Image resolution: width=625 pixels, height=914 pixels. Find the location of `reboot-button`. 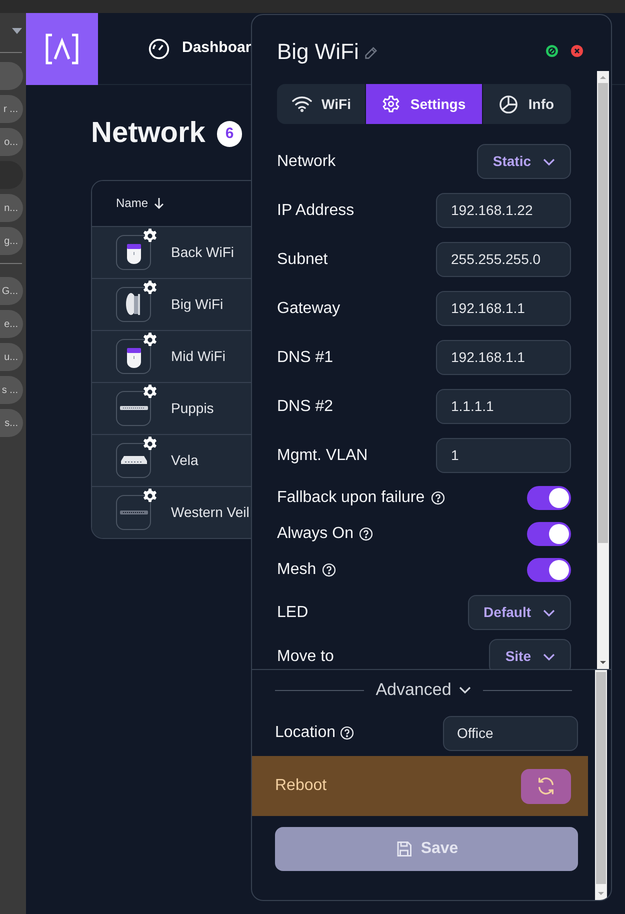

reboot-button is located at coordinates (546, 786).